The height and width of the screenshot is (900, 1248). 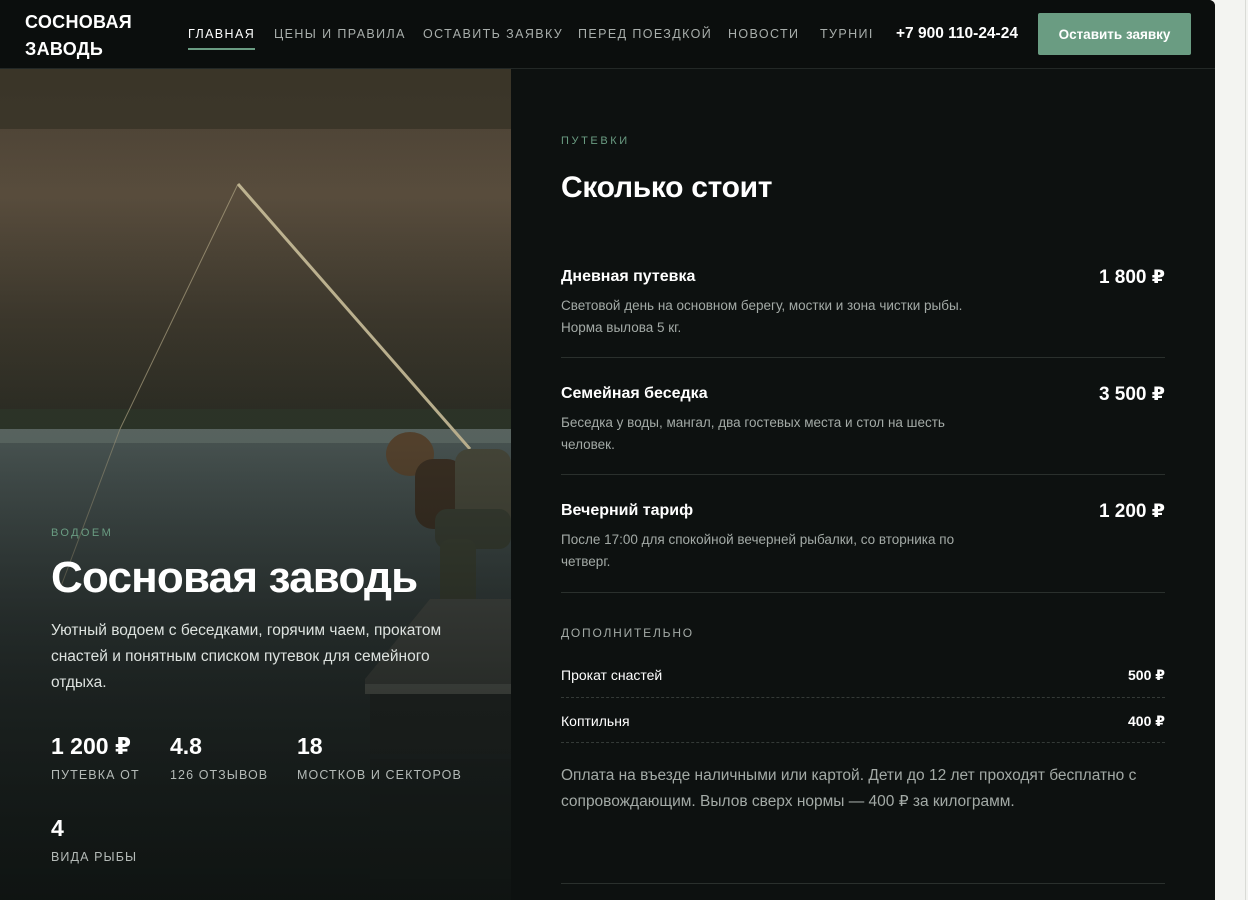 I want to click on phone-link: +7 900 110-24-24, so click(x=957, y=34).